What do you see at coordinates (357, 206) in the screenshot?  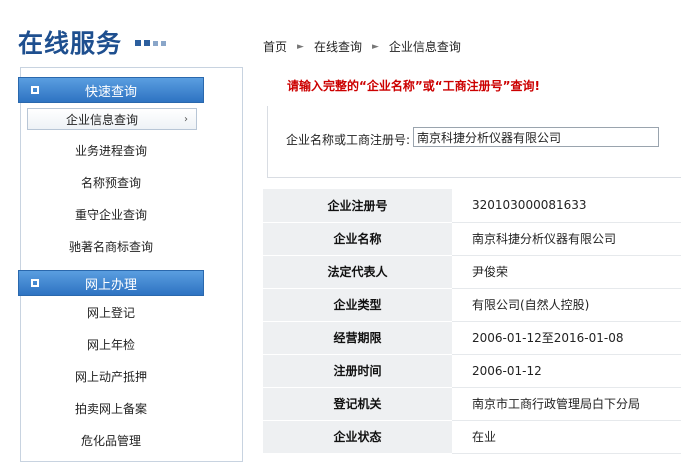 I see `field-label: 企业注册号` at bounding box center [357, 206].